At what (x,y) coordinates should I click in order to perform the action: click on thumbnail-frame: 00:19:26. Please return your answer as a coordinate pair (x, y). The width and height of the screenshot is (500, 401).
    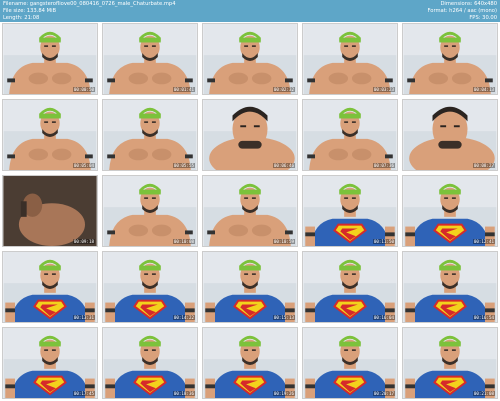
    Looking at the image, I should click on (250, 363).